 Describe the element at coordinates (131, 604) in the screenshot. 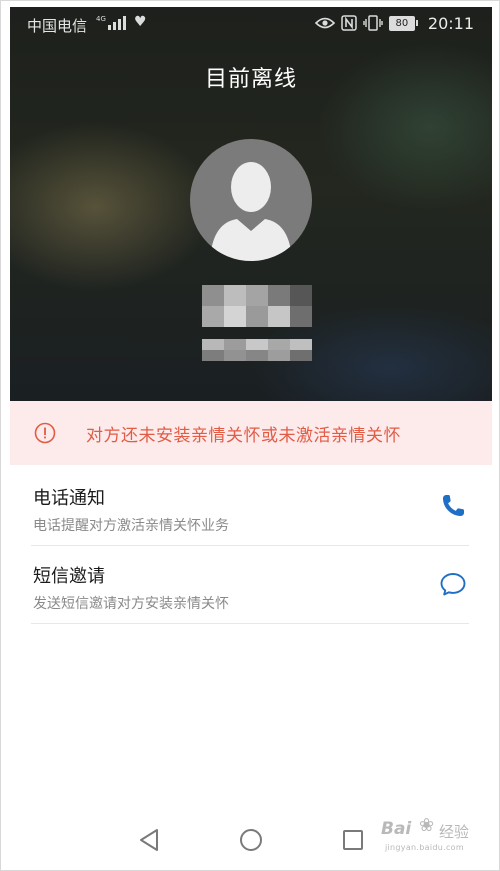

I see `option-description: 发送短信邀请对方安装亲情关怀` at that location.